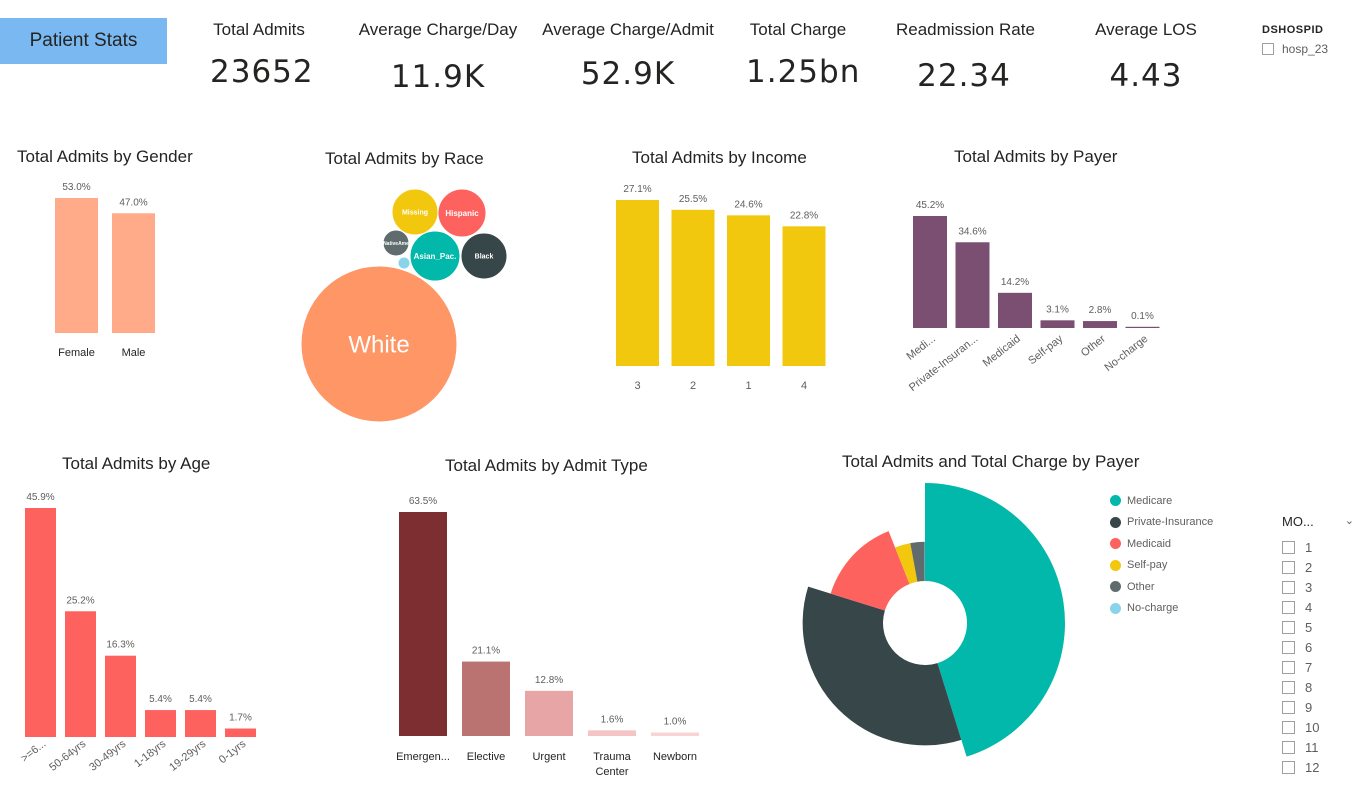 Image resolution: width=1362 pixels, height=786 pixels. Describe the element at coordinates (160, 699) in the screenshot. I see `age-data-label: 5.4%` at that location.